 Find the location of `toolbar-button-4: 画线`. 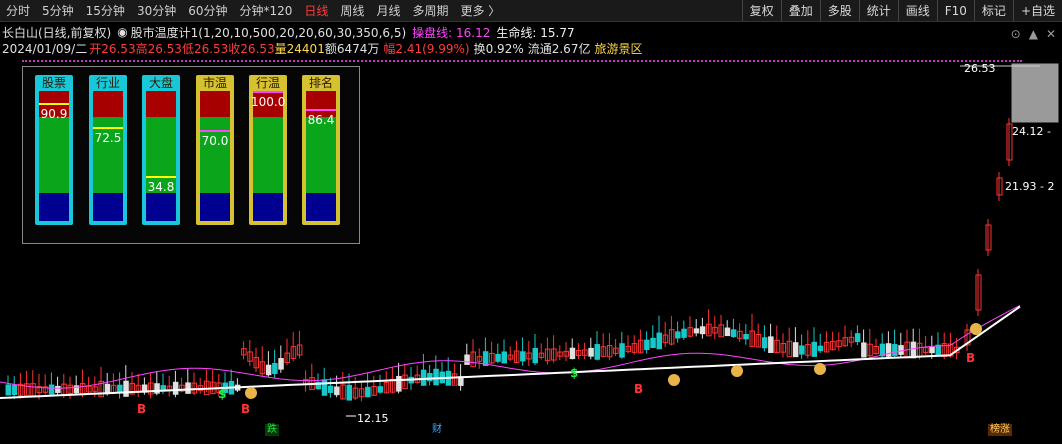

toolbar-button-4: 画线 is located at coordinates (917, 10).